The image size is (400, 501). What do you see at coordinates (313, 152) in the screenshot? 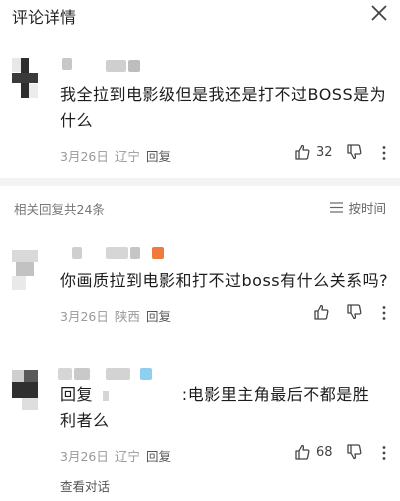
I see `like-button: 32` at bounding box center [313, 152].